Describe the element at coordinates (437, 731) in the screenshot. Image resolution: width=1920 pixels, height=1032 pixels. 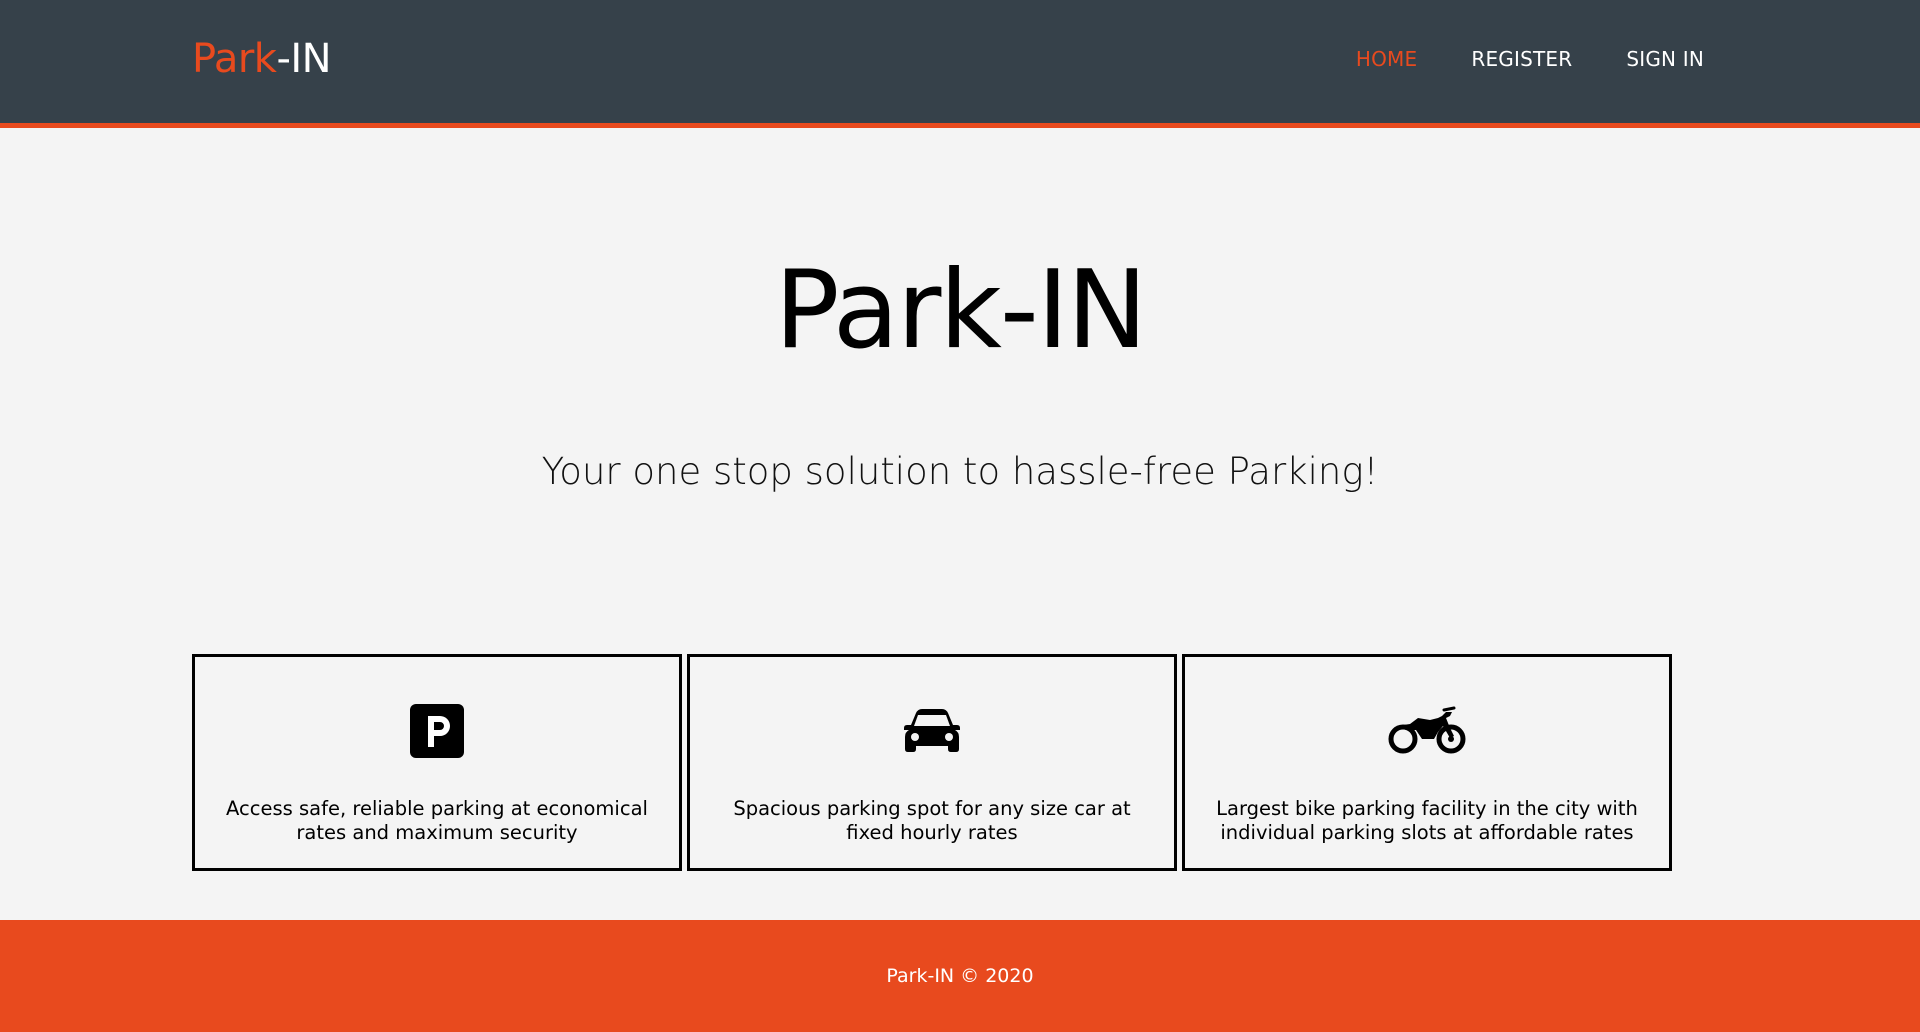
I see `parking-icon` at that location.